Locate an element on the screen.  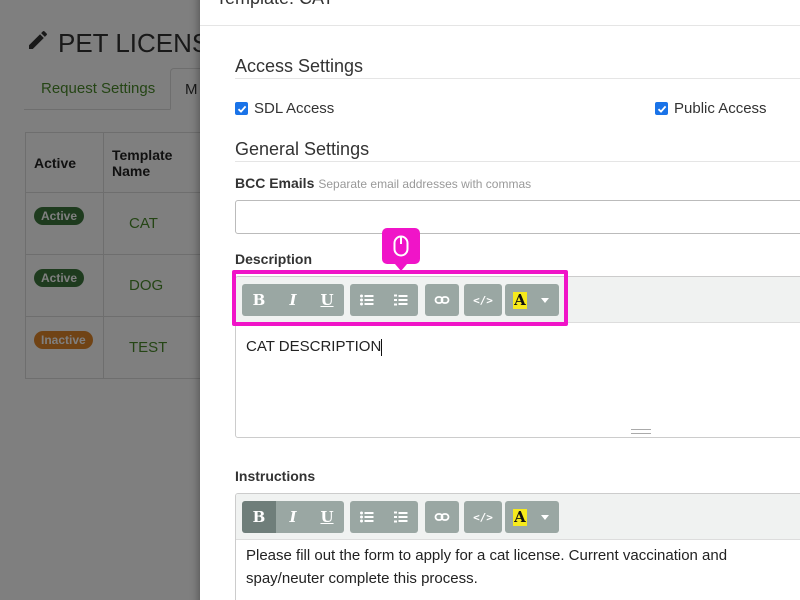
mouse-icon is located at coordinates (401, 246).